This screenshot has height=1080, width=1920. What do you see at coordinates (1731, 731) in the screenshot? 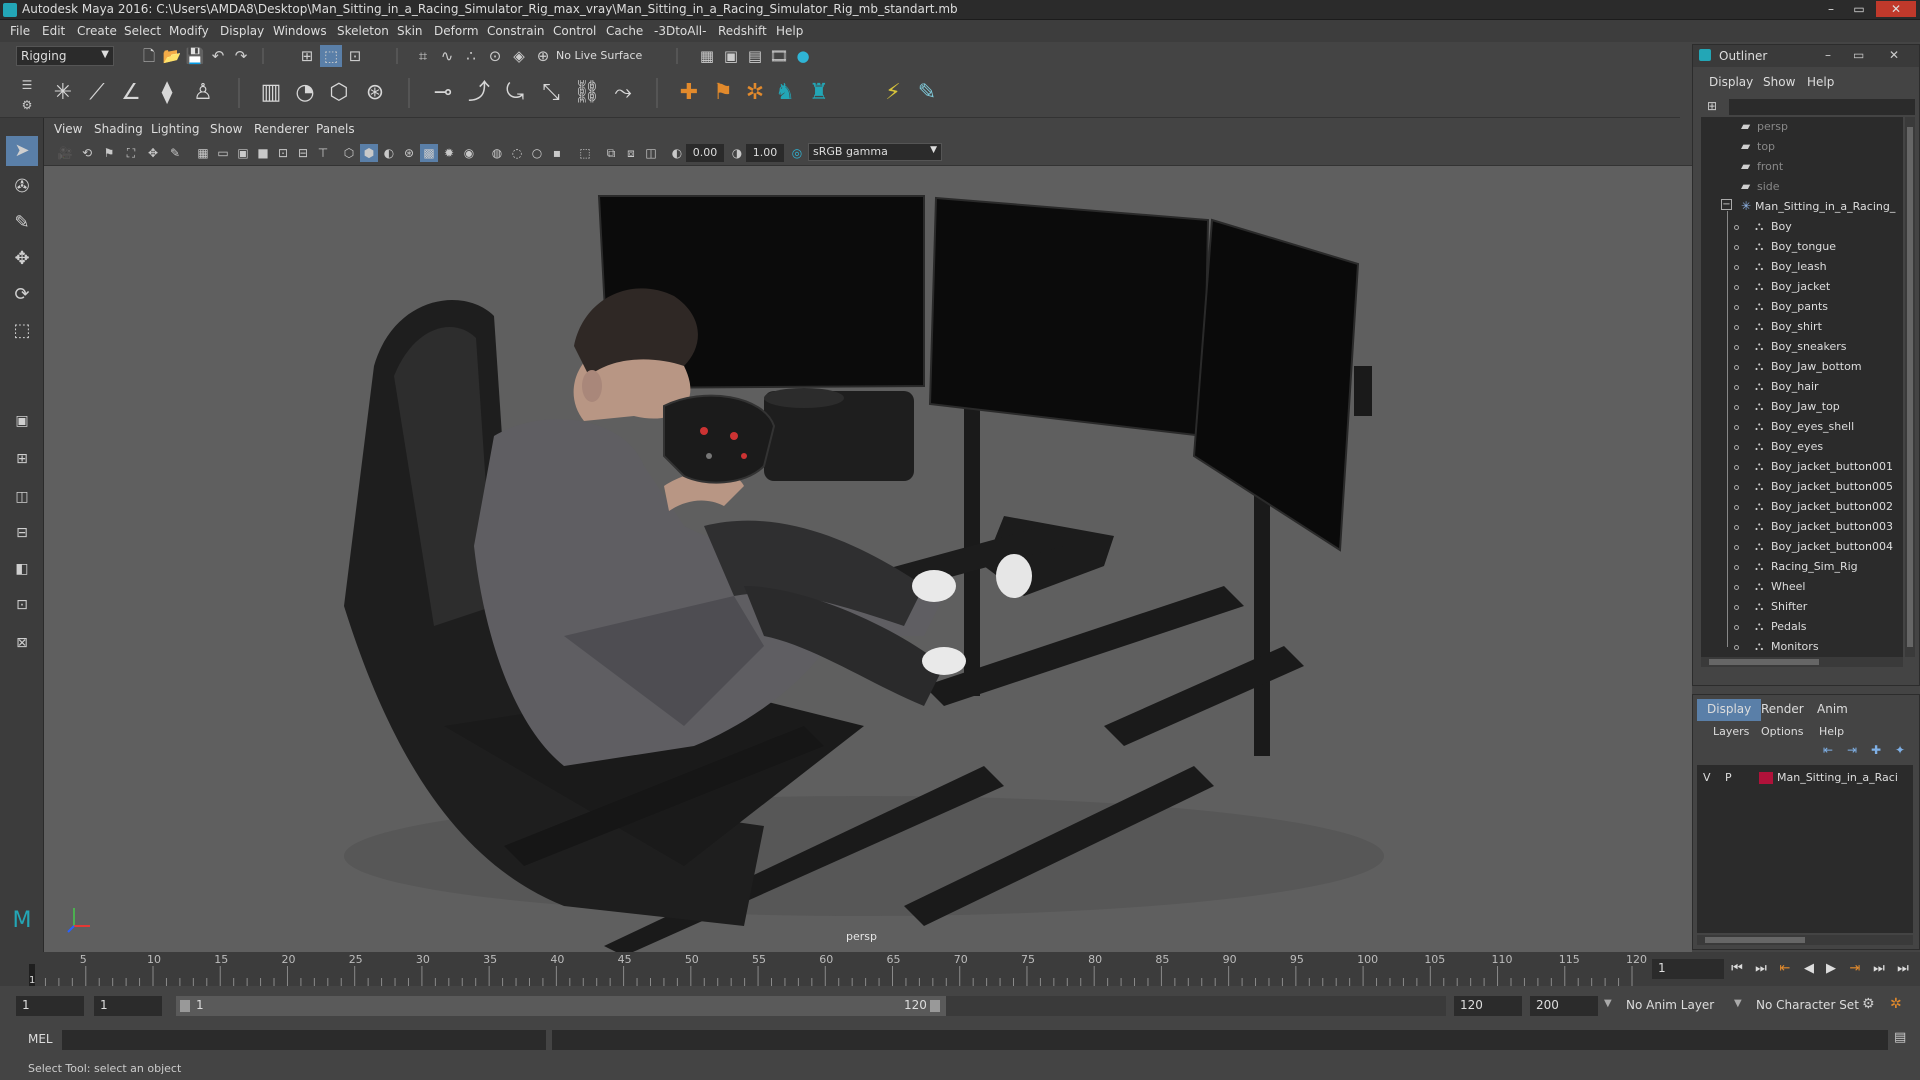
I see `layer-menu-layers: Layers` at bounding box center [1731, 731].